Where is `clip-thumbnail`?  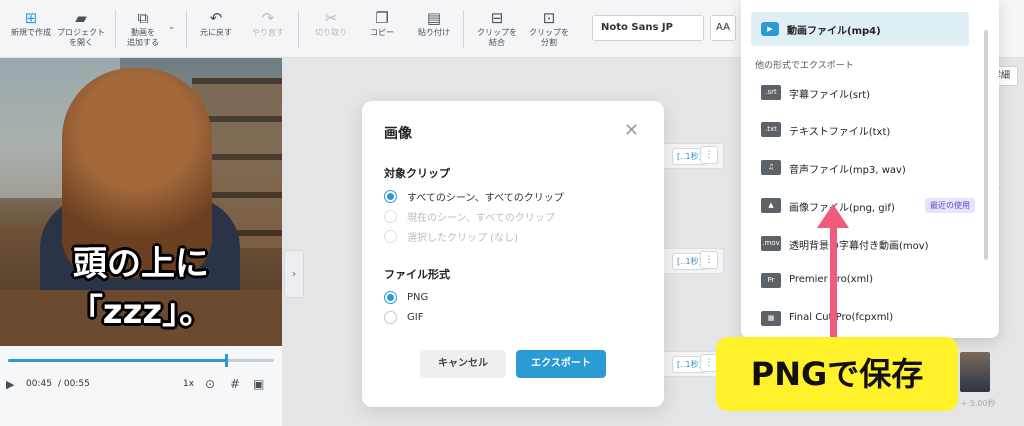
clip-thumbnail is located at coordinates (975, 372).